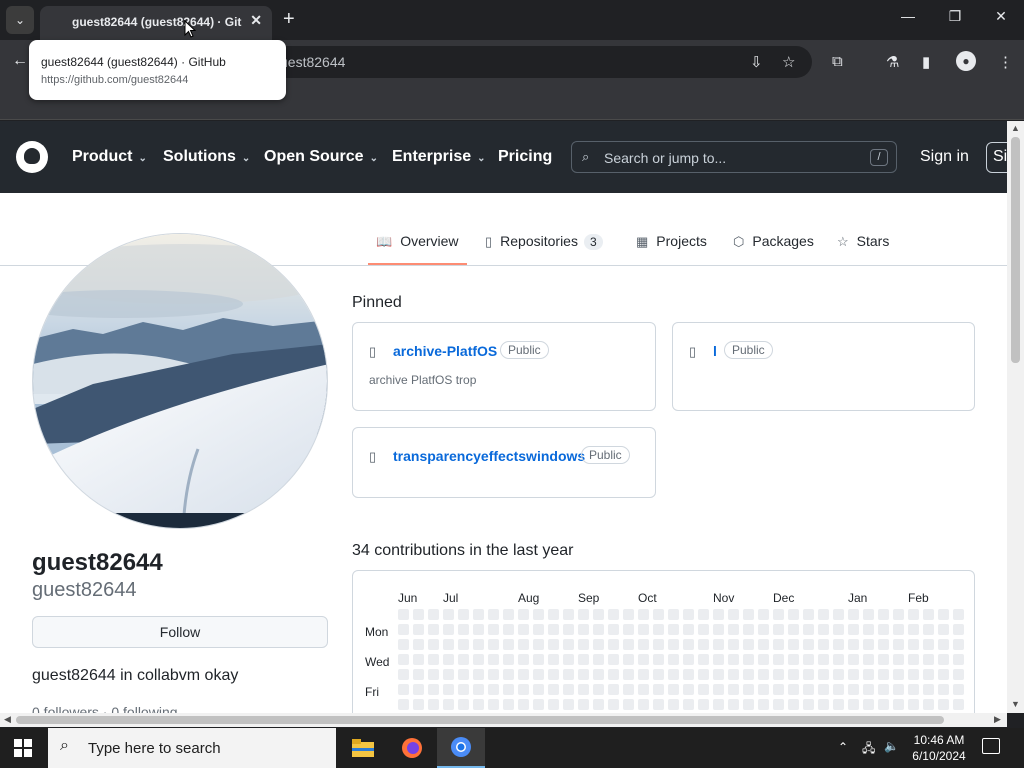 The height and width of the screenshot is (768, 1024). What do you see at coordinates (1001, 16) in the screenshot?
I see `close-window-button: ✕` at bounding box center [1001, 16].